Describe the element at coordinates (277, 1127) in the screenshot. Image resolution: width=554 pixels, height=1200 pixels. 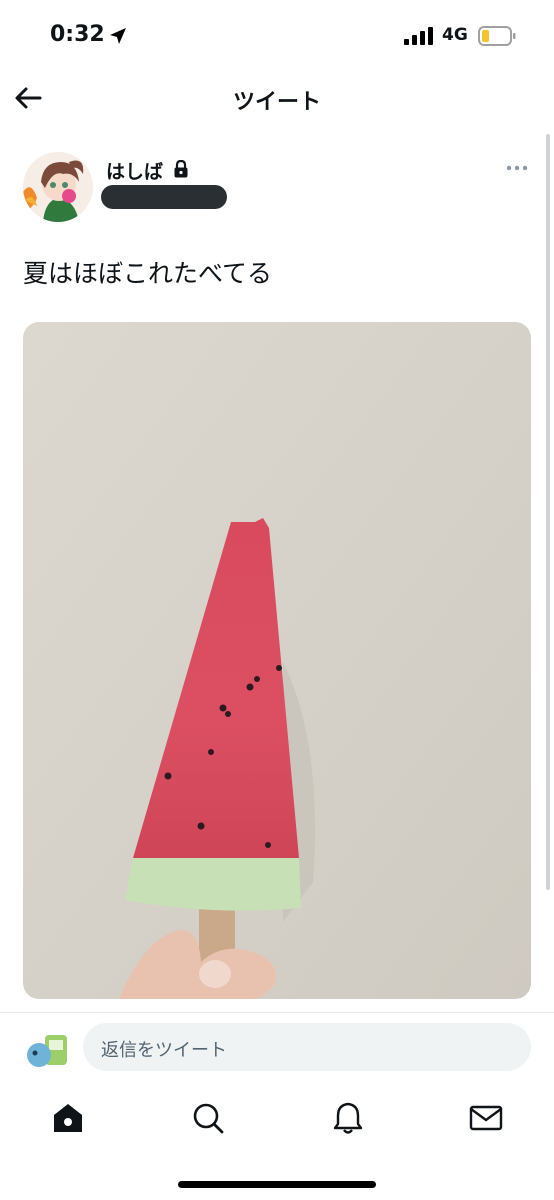
I see `tab-bar` at that location.